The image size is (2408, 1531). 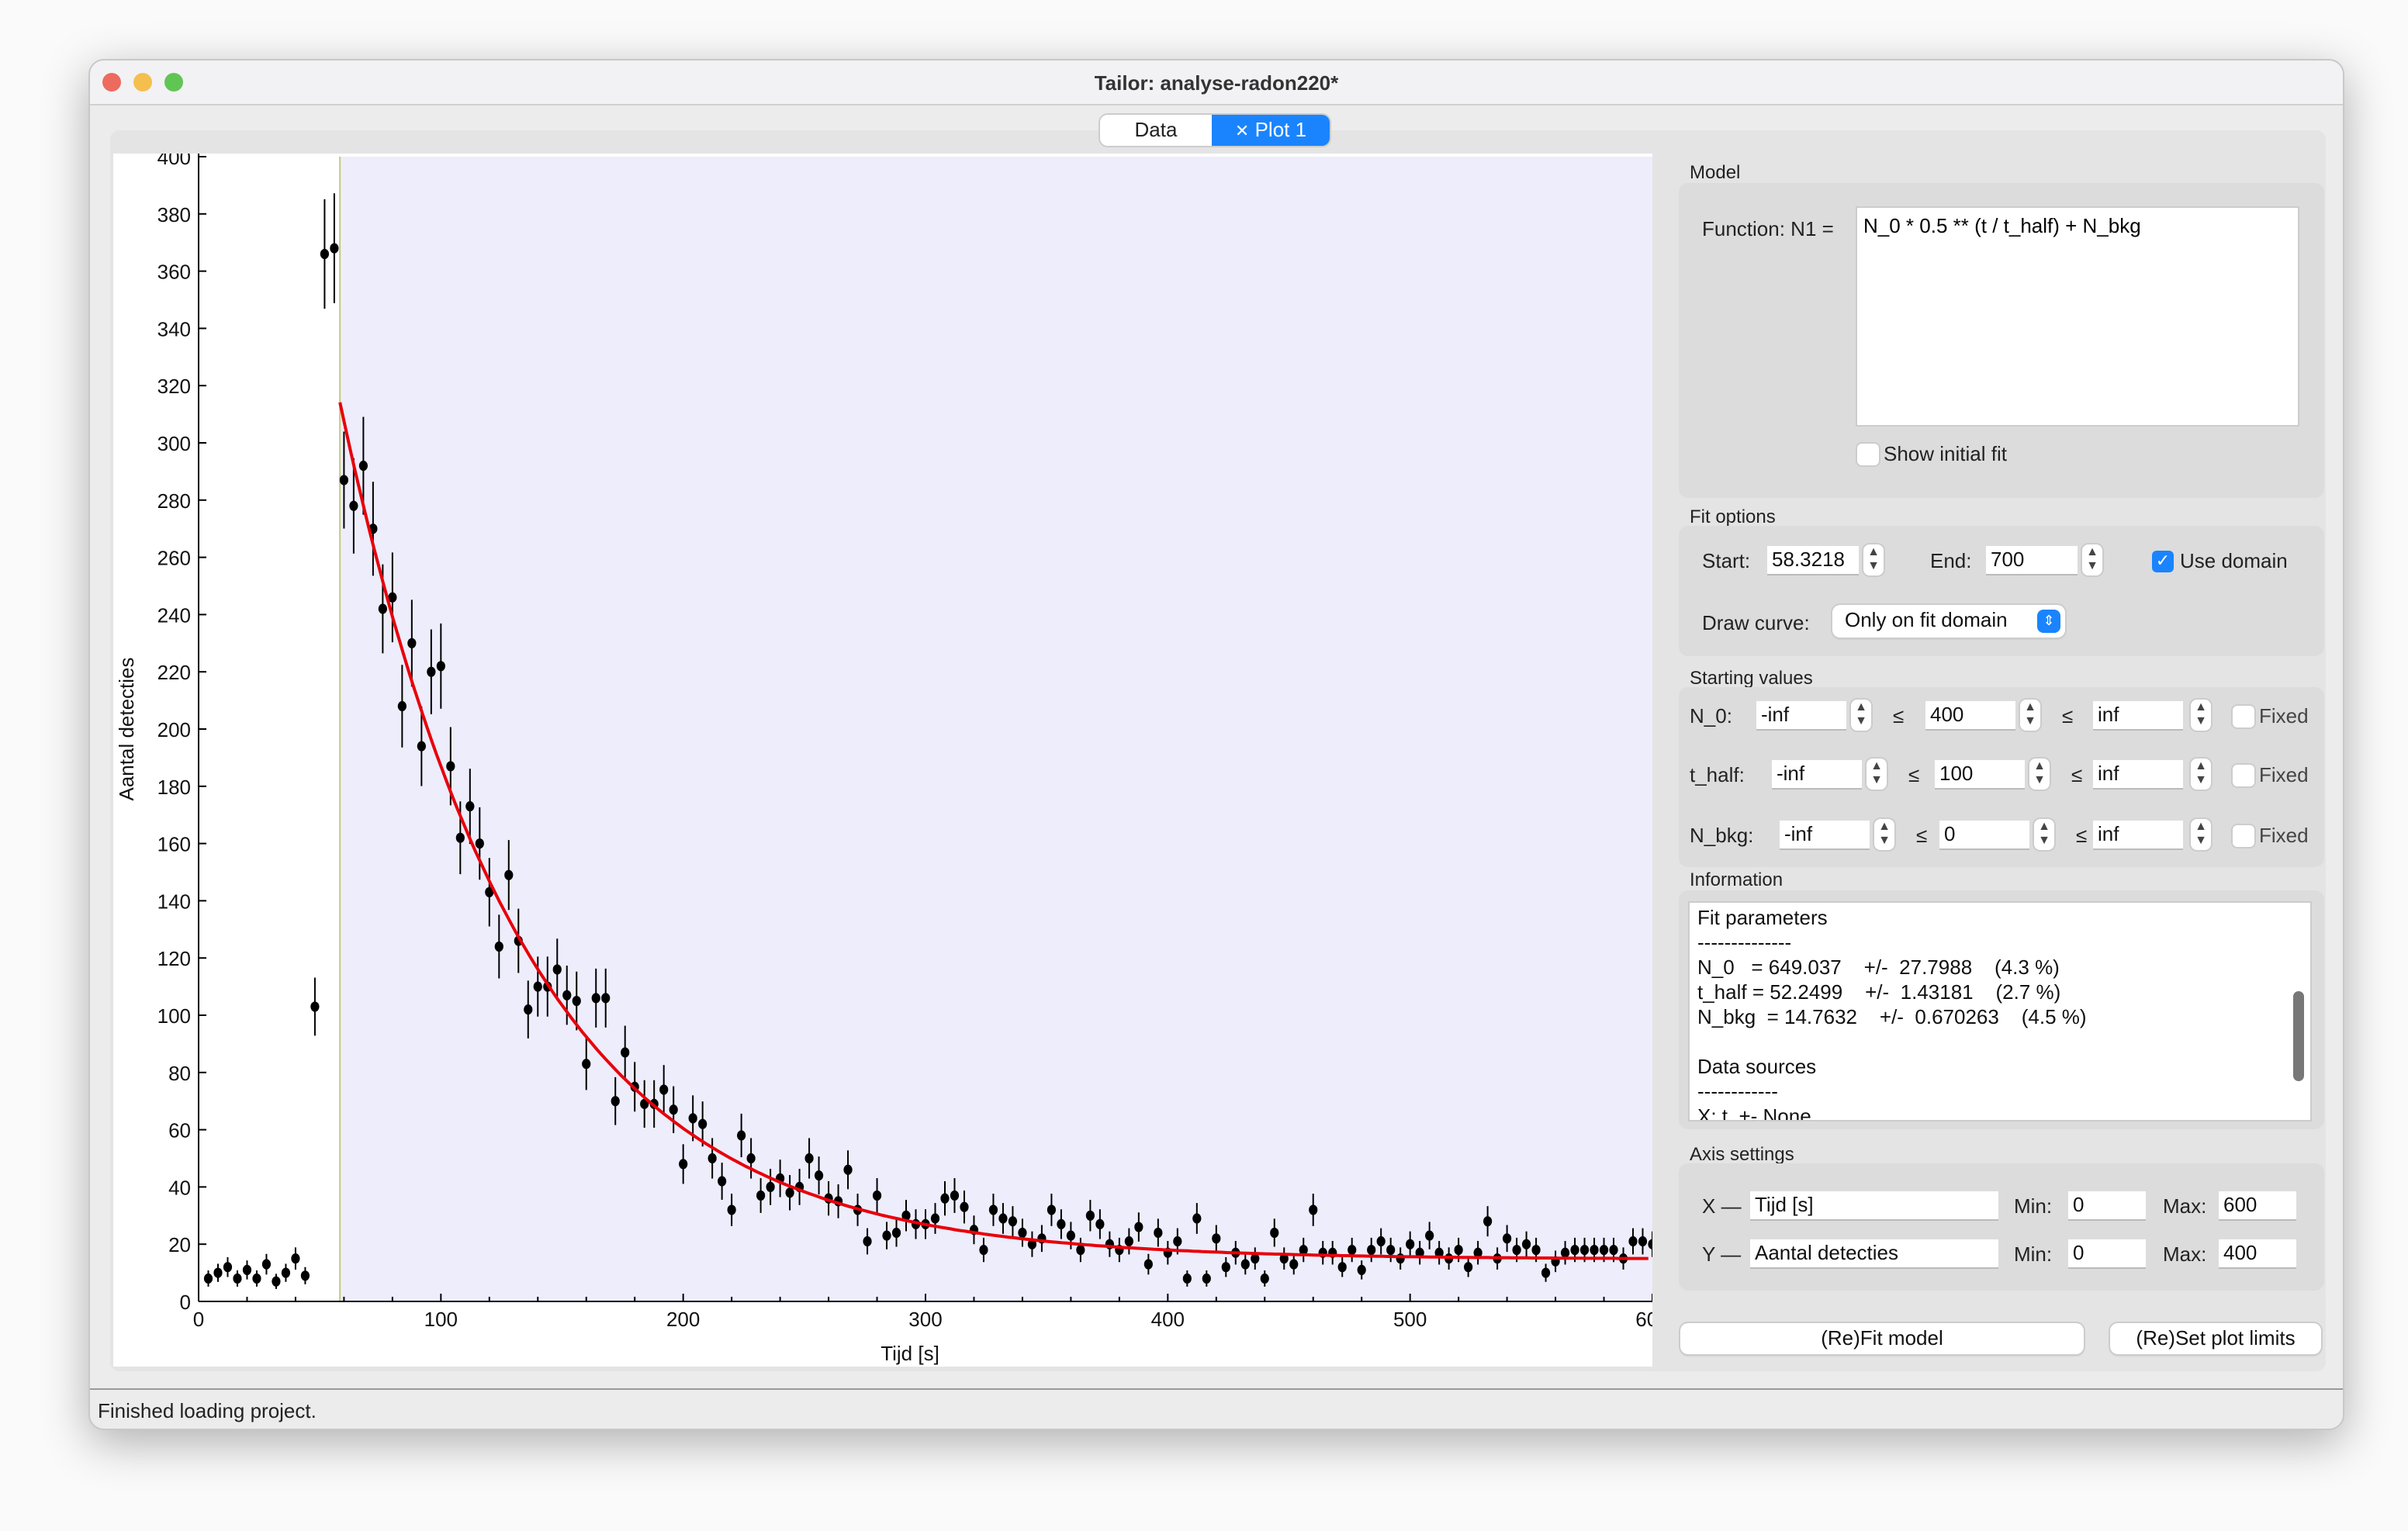 What do you see at coordinates (1733, 516) in the screenshot?
I see `fit-options-section-title: Fit options` at bounding box center [1733, 516].